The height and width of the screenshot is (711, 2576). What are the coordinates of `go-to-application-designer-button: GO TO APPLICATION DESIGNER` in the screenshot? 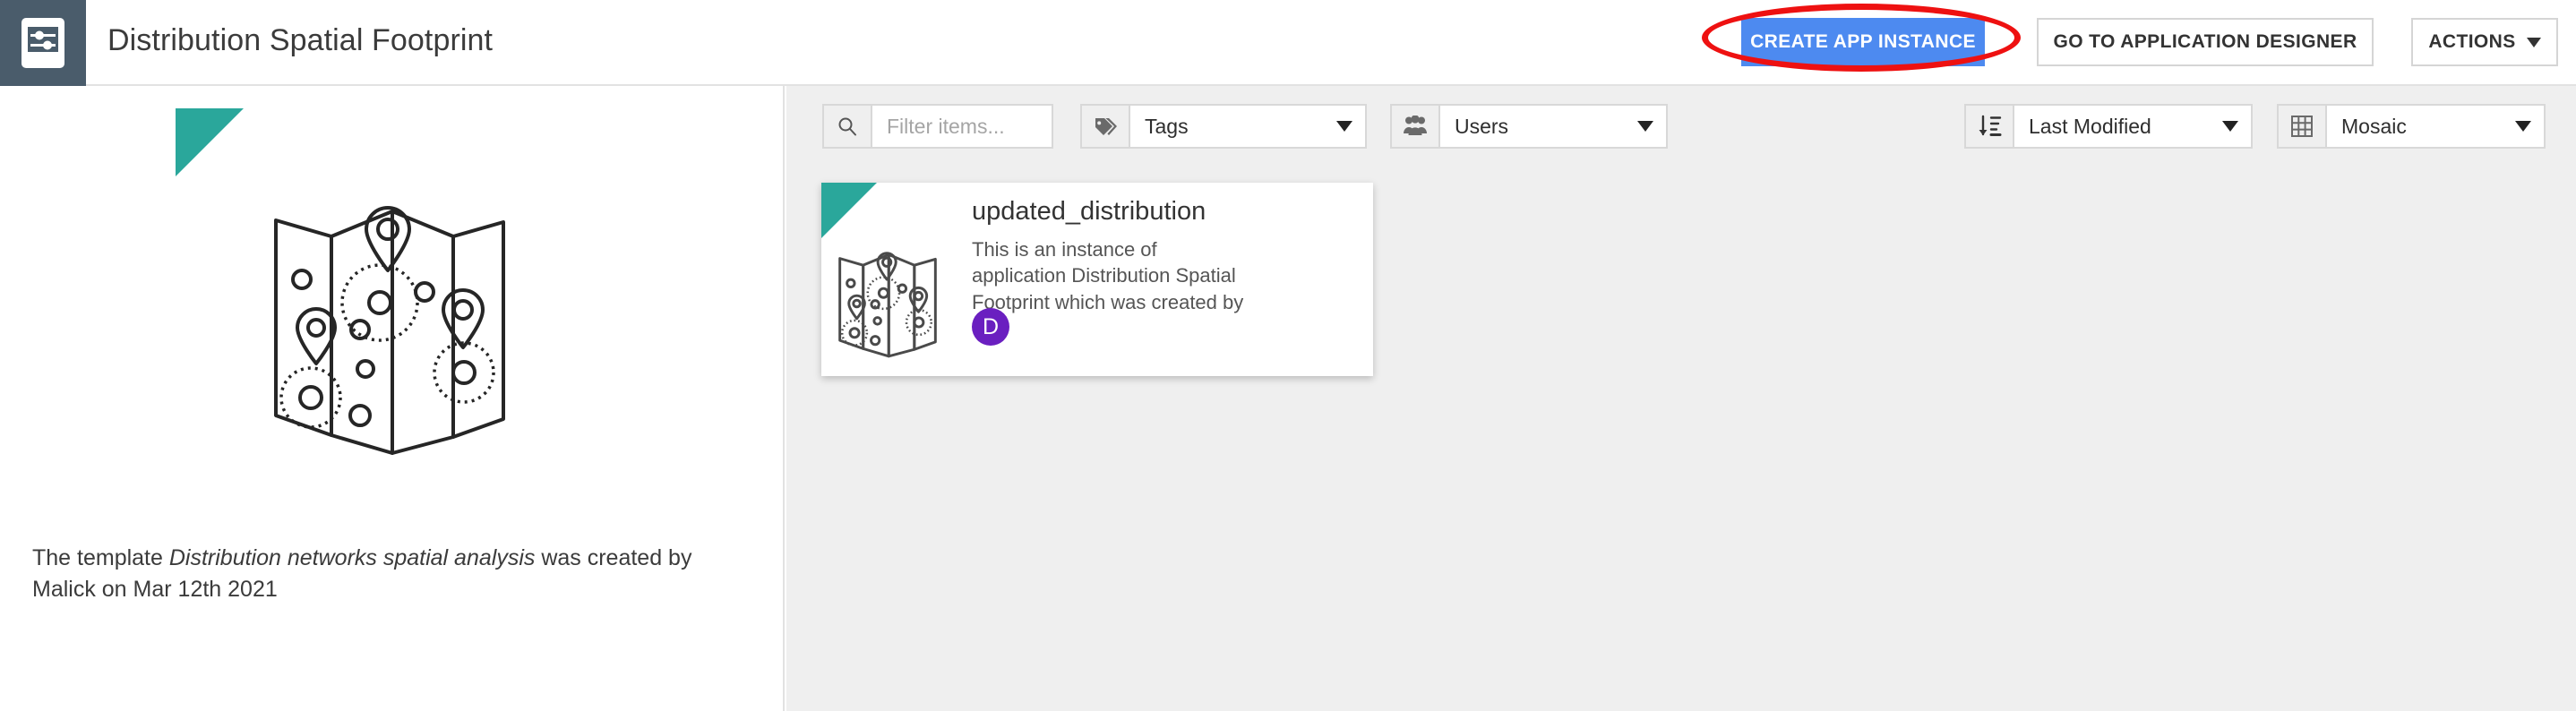 It's located at (2205, 42).